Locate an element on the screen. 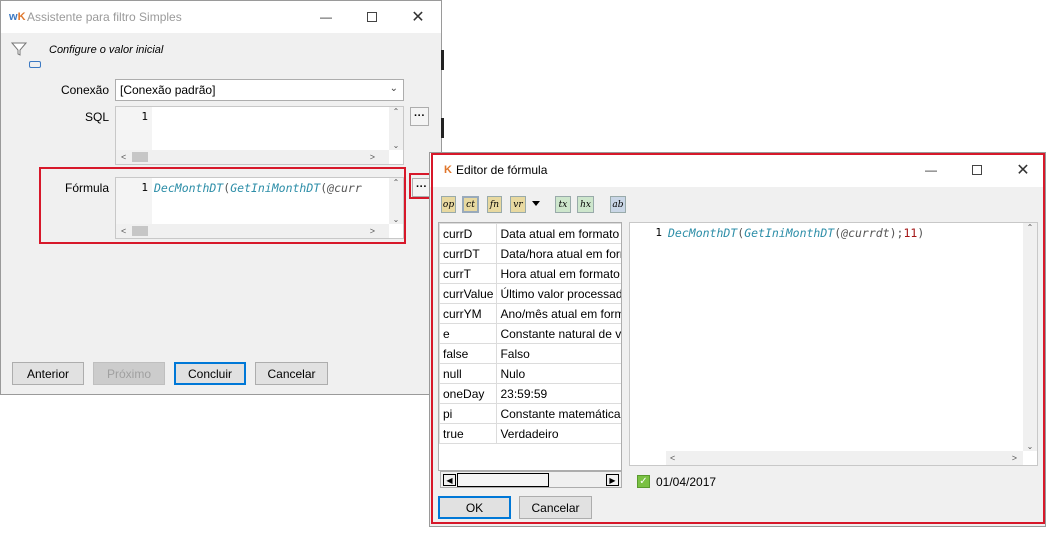 This screenshot has height=536, width=1049. chevron-down-icon: ⌄ is located at coordinates (393, 88).